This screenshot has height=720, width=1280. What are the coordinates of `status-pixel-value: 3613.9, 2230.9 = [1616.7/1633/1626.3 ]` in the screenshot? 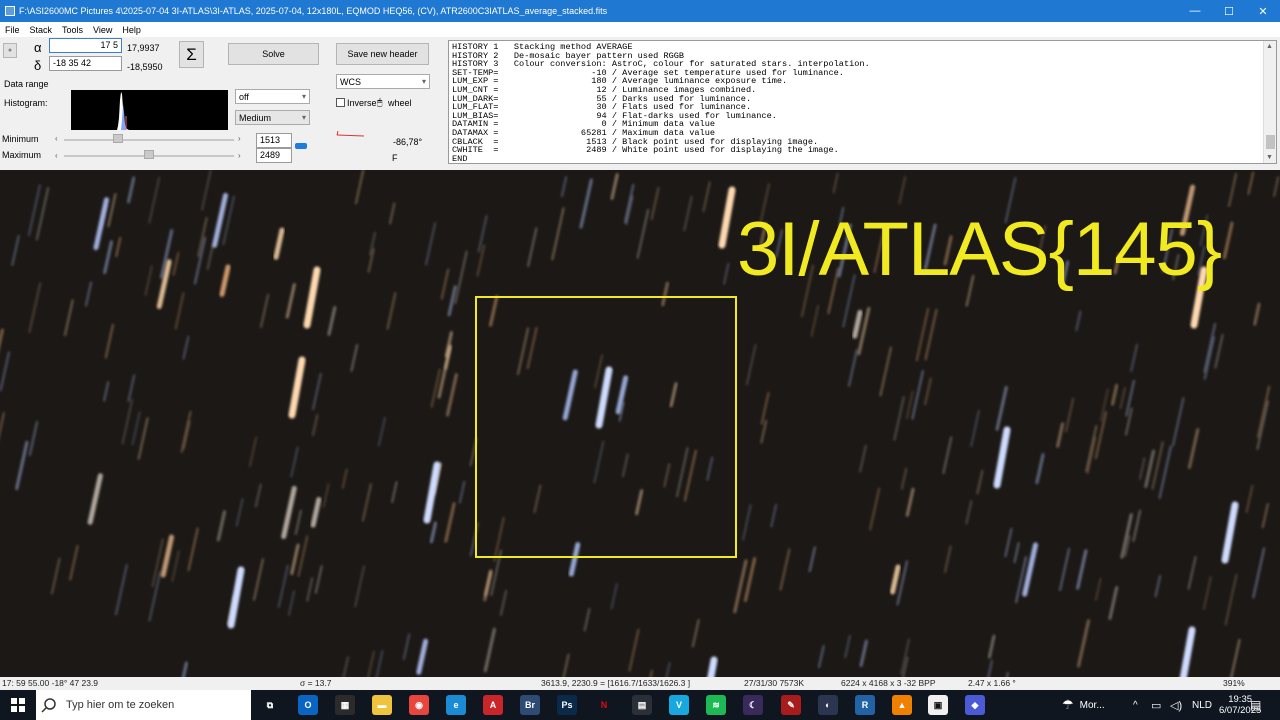 It's located at (616, 683).